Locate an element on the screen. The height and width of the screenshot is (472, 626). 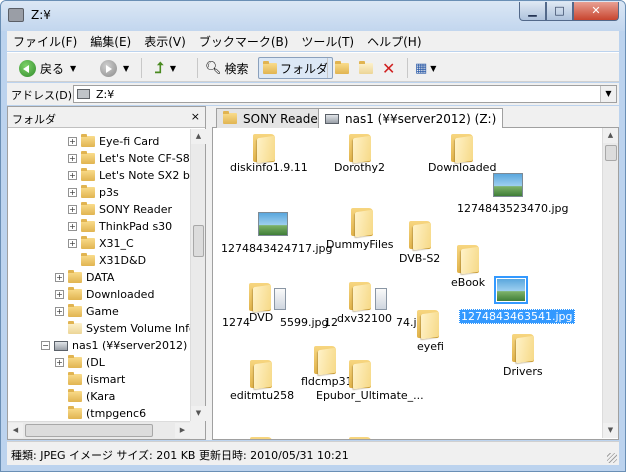
up-folder-button: ⮥ ▼ is located at coordinates (165, 68).